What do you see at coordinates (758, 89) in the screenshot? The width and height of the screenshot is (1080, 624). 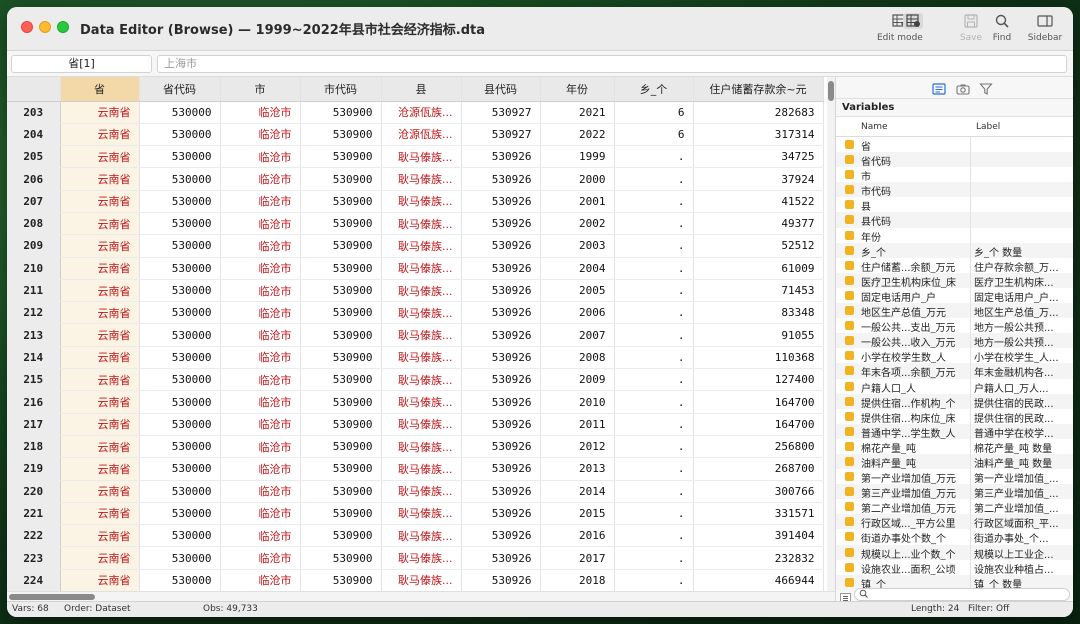 I see `column-header: 住户储蓄存款余~元` at bounding box center [758, 89].